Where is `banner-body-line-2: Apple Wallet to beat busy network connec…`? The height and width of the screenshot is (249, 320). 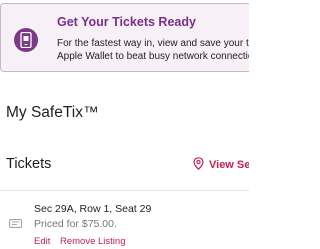 banner-body-line-2: Apple Wallet to beat busy network connec… is located at coordinates (153, 56).